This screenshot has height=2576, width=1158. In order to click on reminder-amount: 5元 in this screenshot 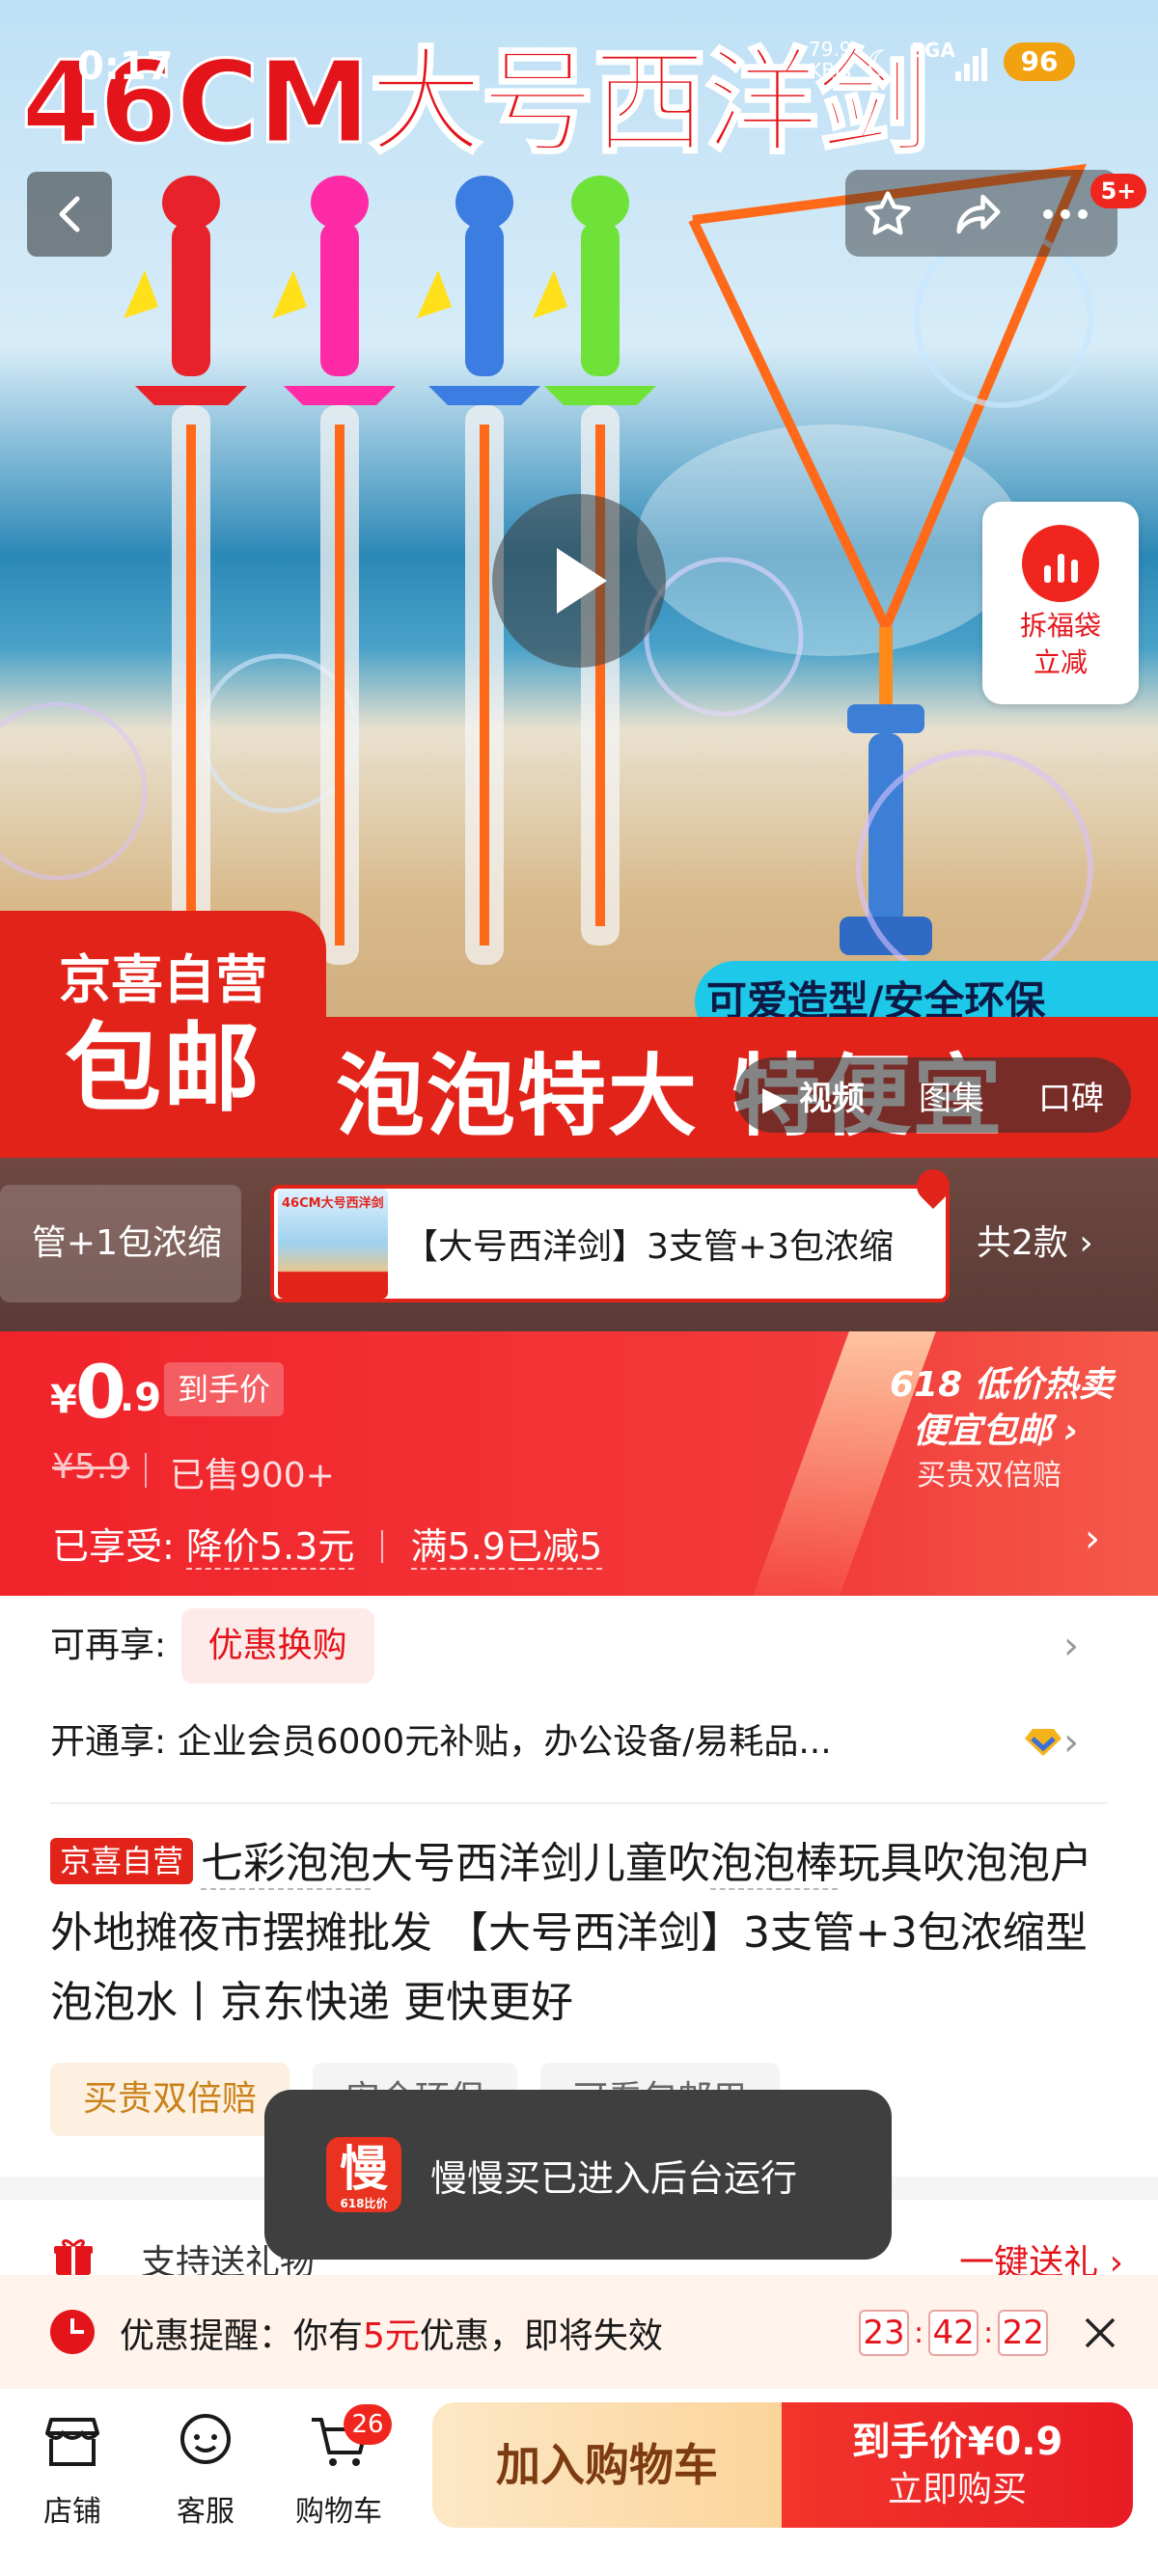, I will do `click(391, 2336)`.